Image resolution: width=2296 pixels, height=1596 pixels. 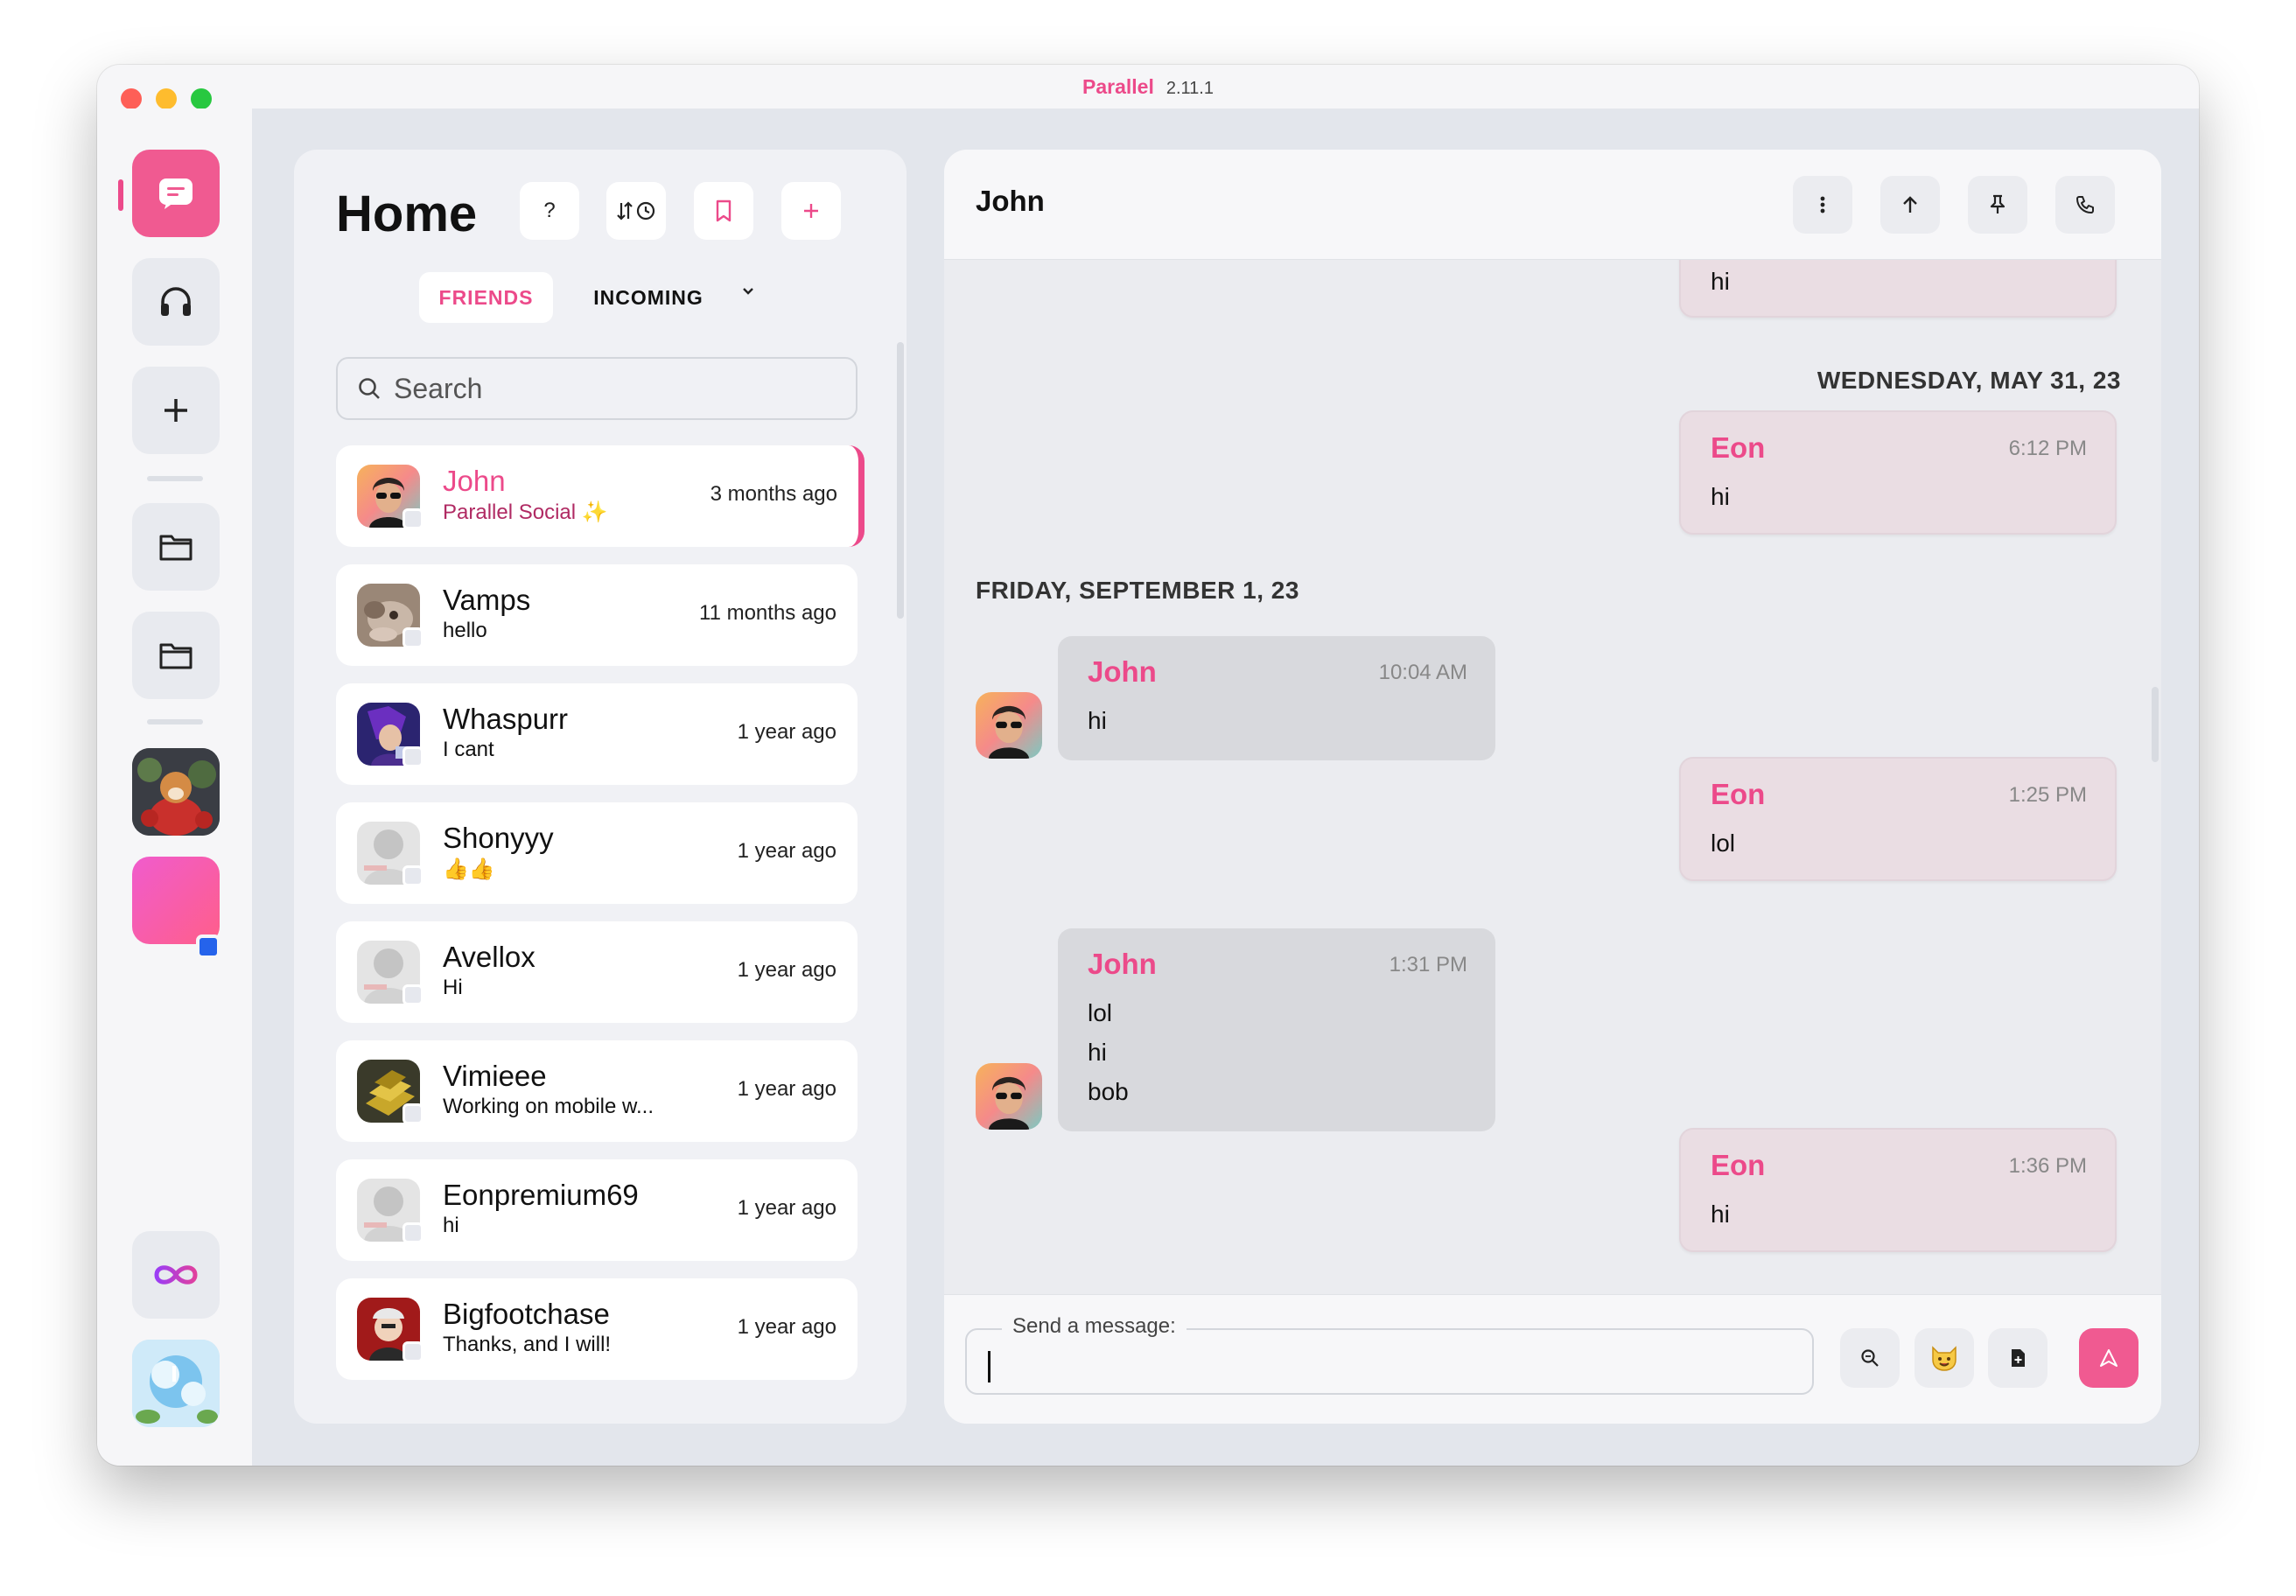 What do you see at coordinates (525, 512) in the screenshot?
I see `friend-status: Parallel Social ✨` at bounding box center [525, 512].